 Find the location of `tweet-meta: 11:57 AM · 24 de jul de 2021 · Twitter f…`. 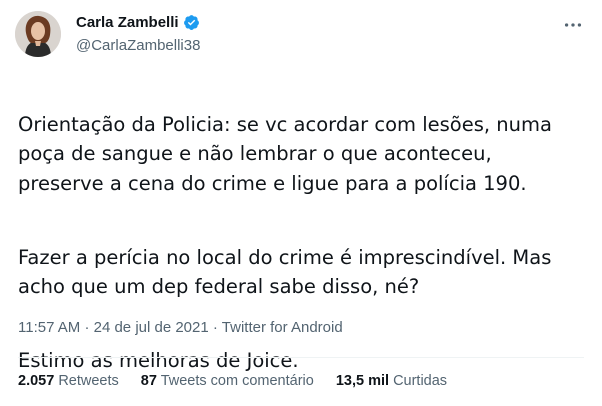

tweet-meta: 11:57 AM · 24 de jul de 2021 · Twitter f… is located at coordinates (180, 327).